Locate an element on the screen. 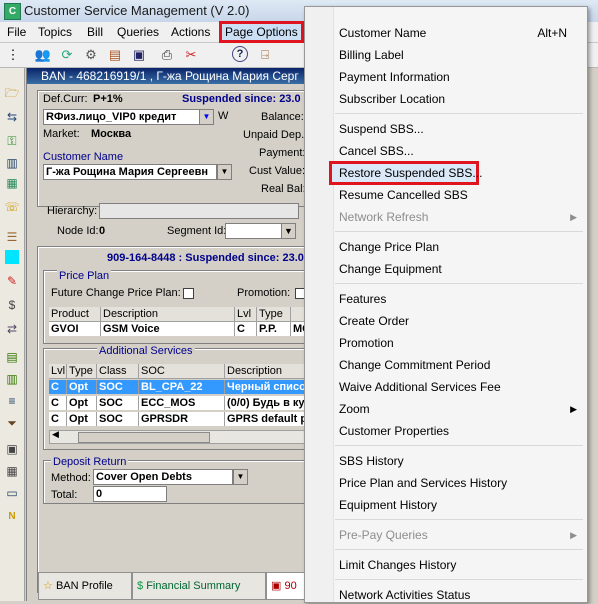 Image resolution: width=598 pixels, height=604 pixels. menu-item-subscriber-location: Subscriber Location is located at coordinates (392, 99).